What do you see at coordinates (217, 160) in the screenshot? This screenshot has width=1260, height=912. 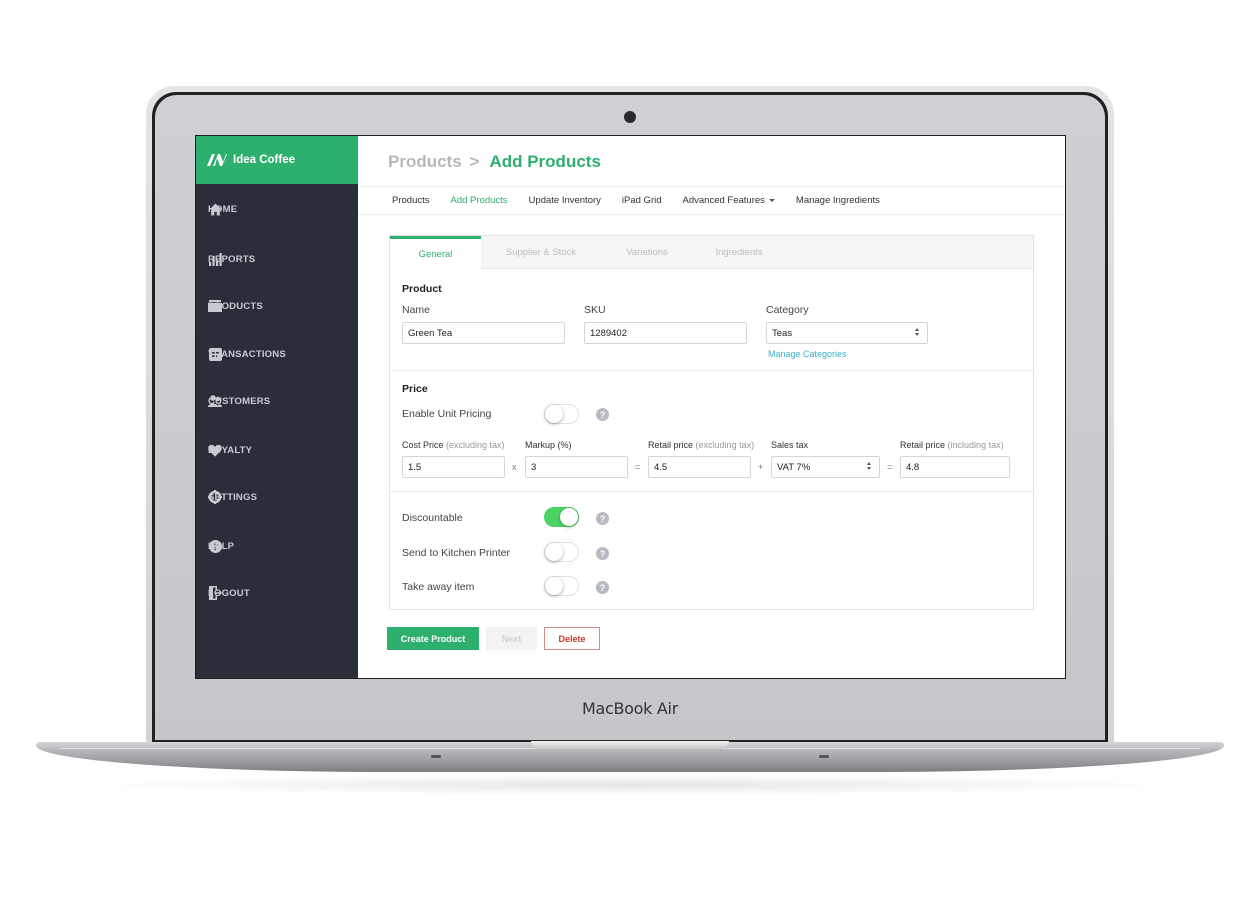 I see `logo-icon` at bounding box center [217, 160].